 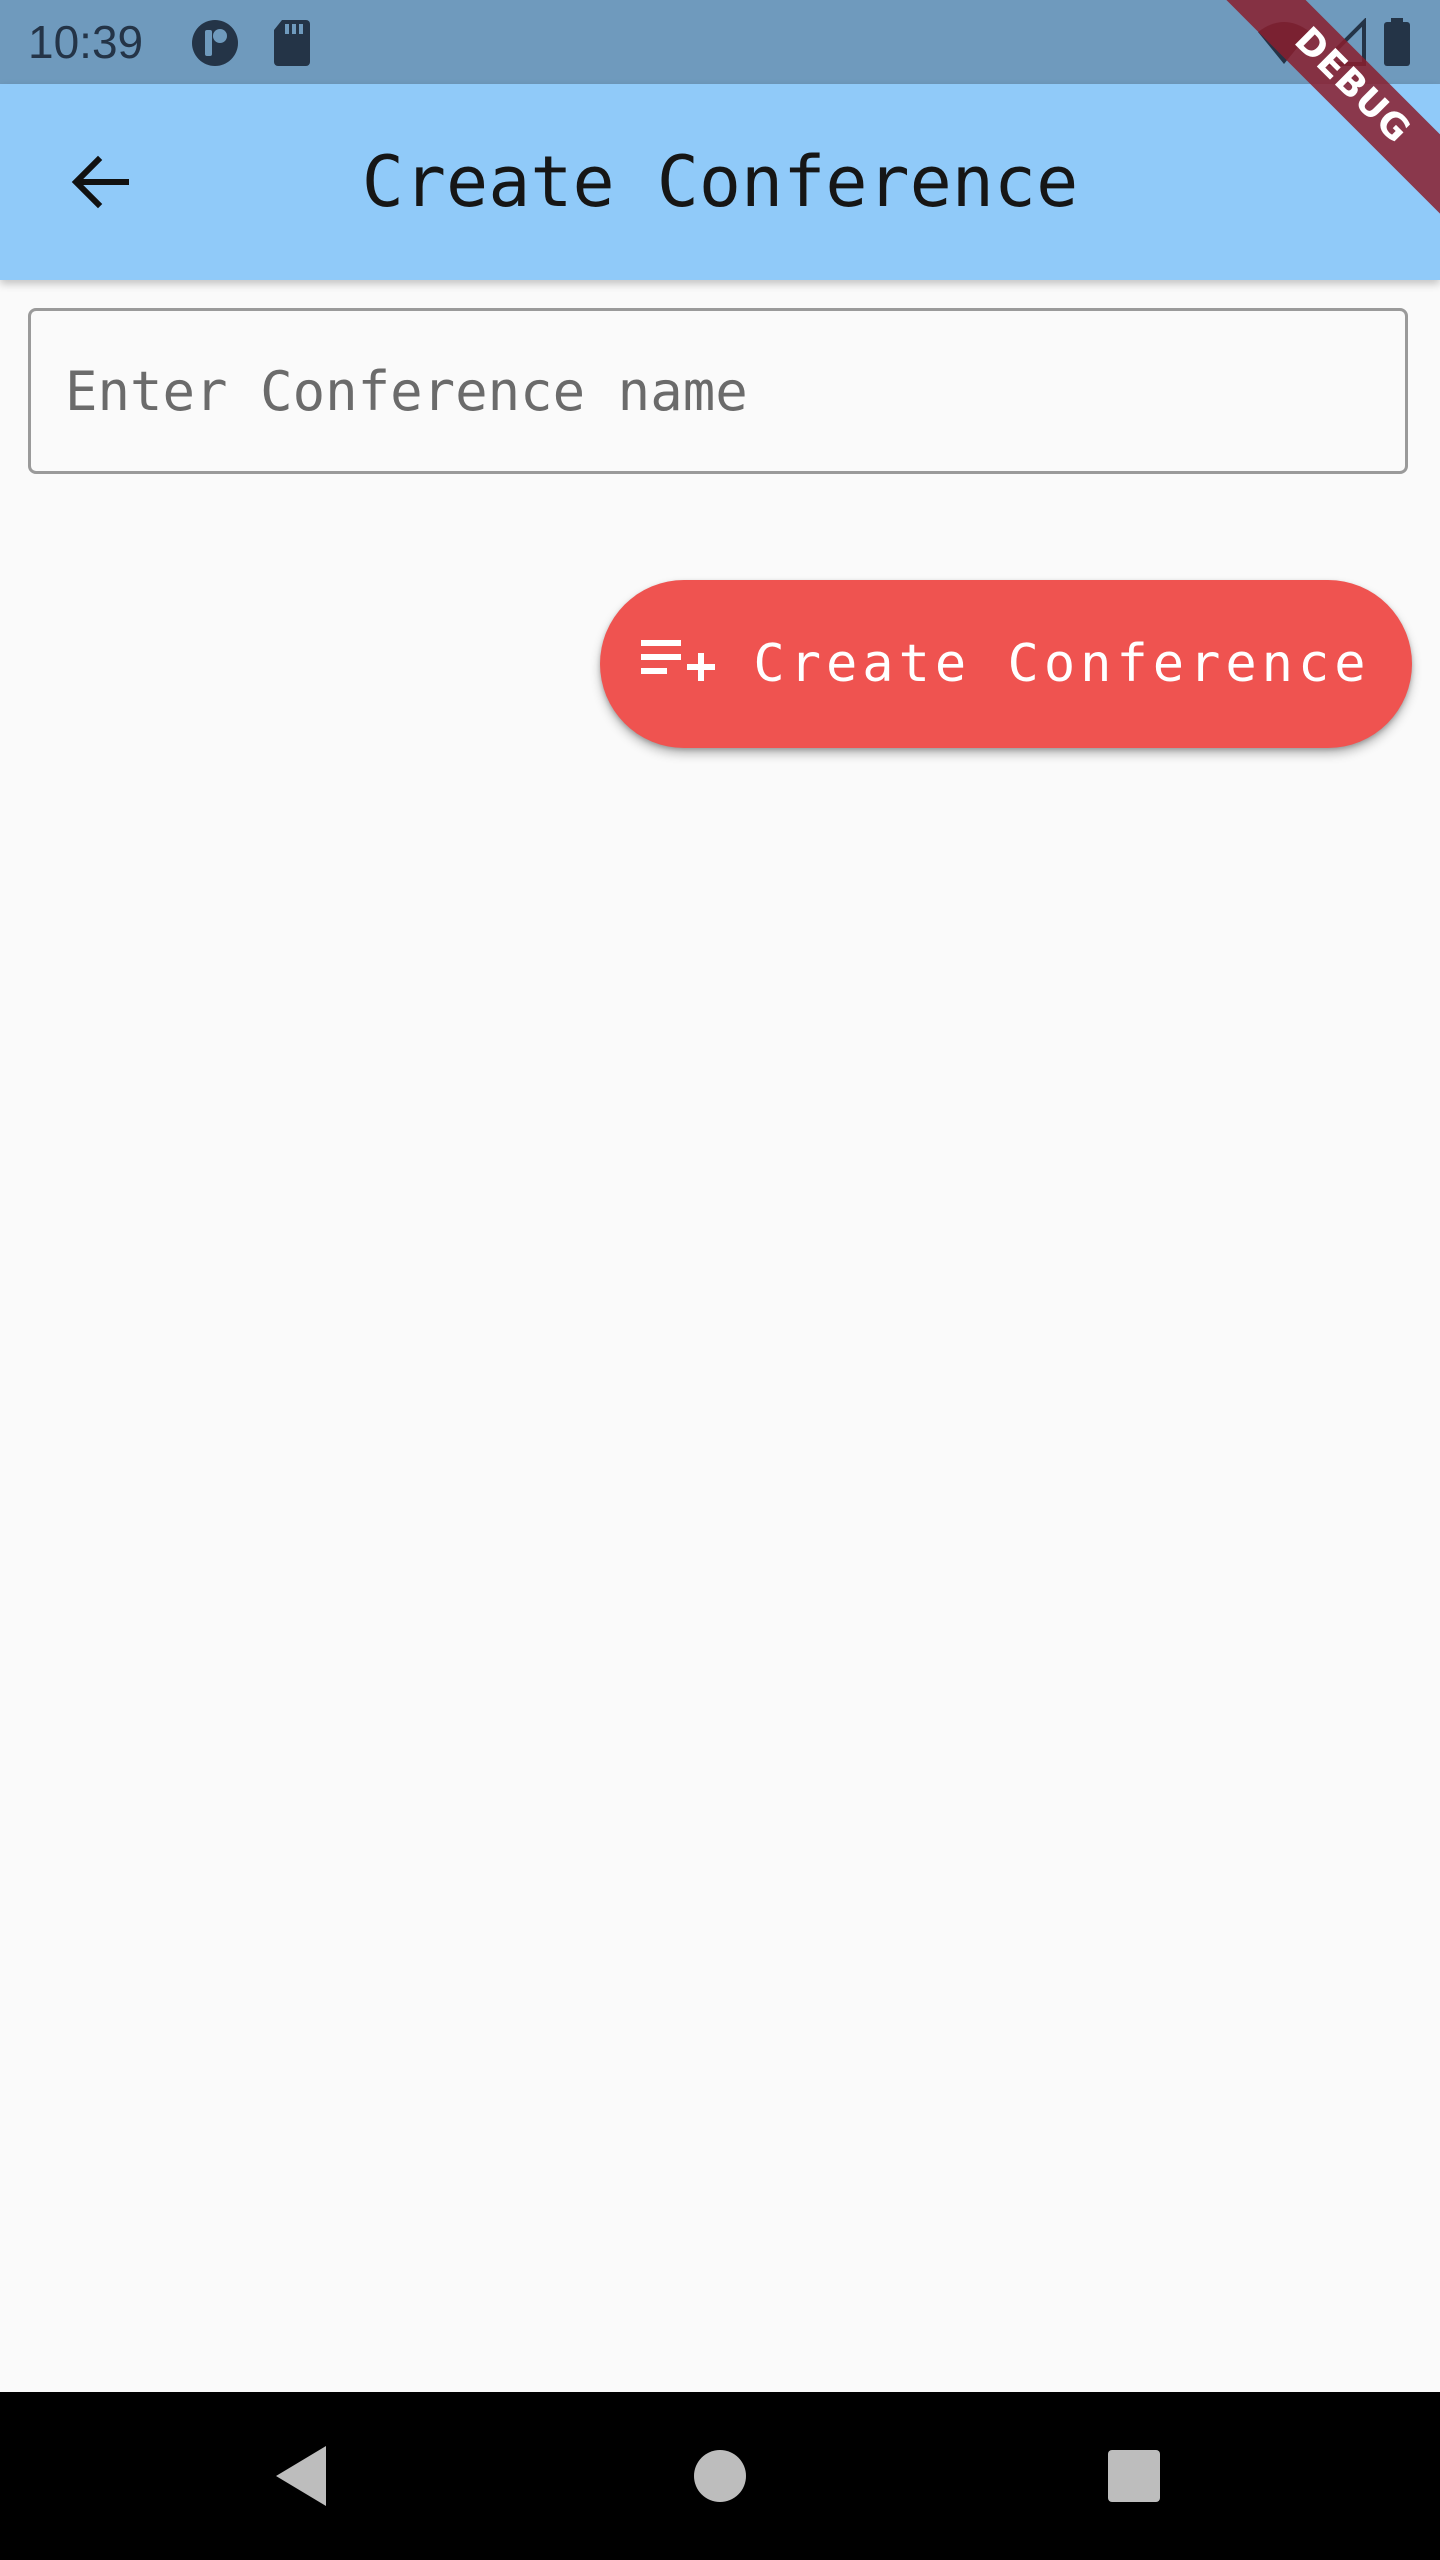 I want to click on nav-recents-button, so click(x=1134, y=2476).